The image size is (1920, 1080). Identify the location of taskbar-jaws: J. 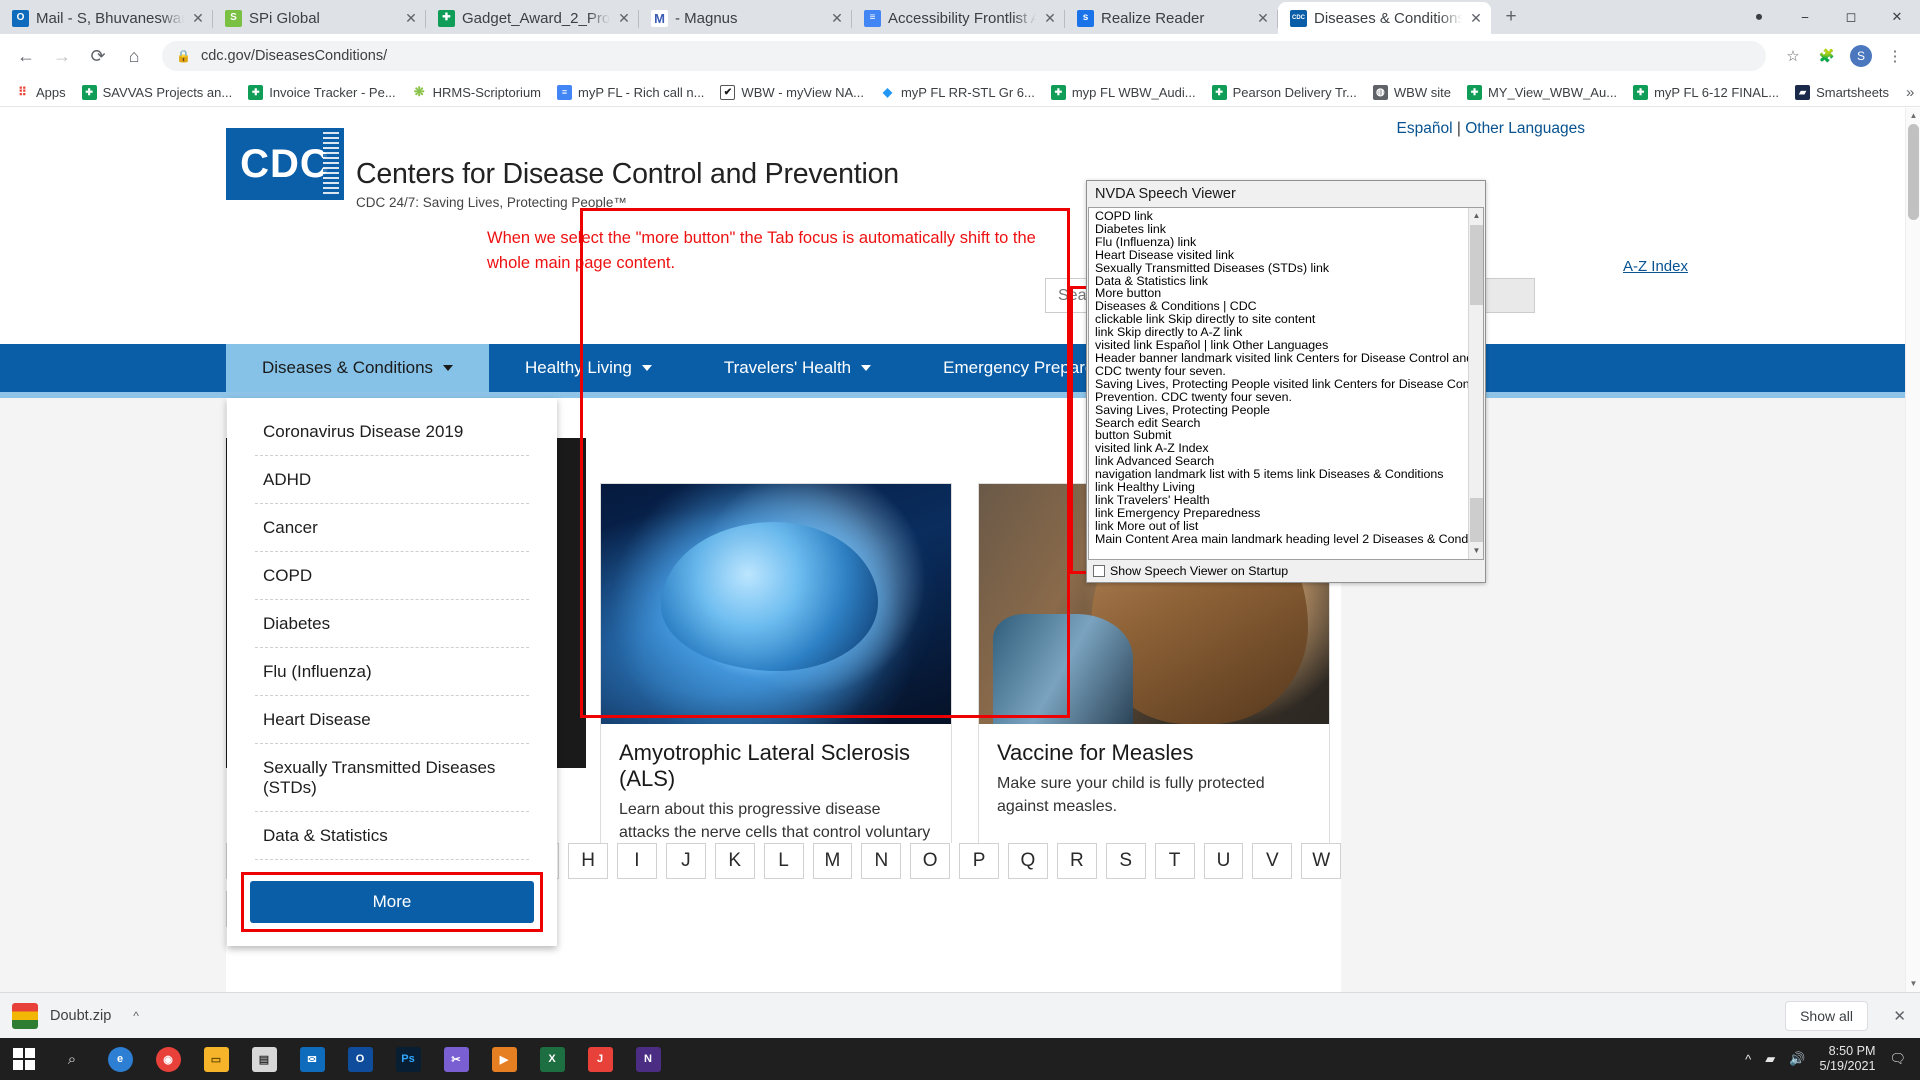
(600, 1059).